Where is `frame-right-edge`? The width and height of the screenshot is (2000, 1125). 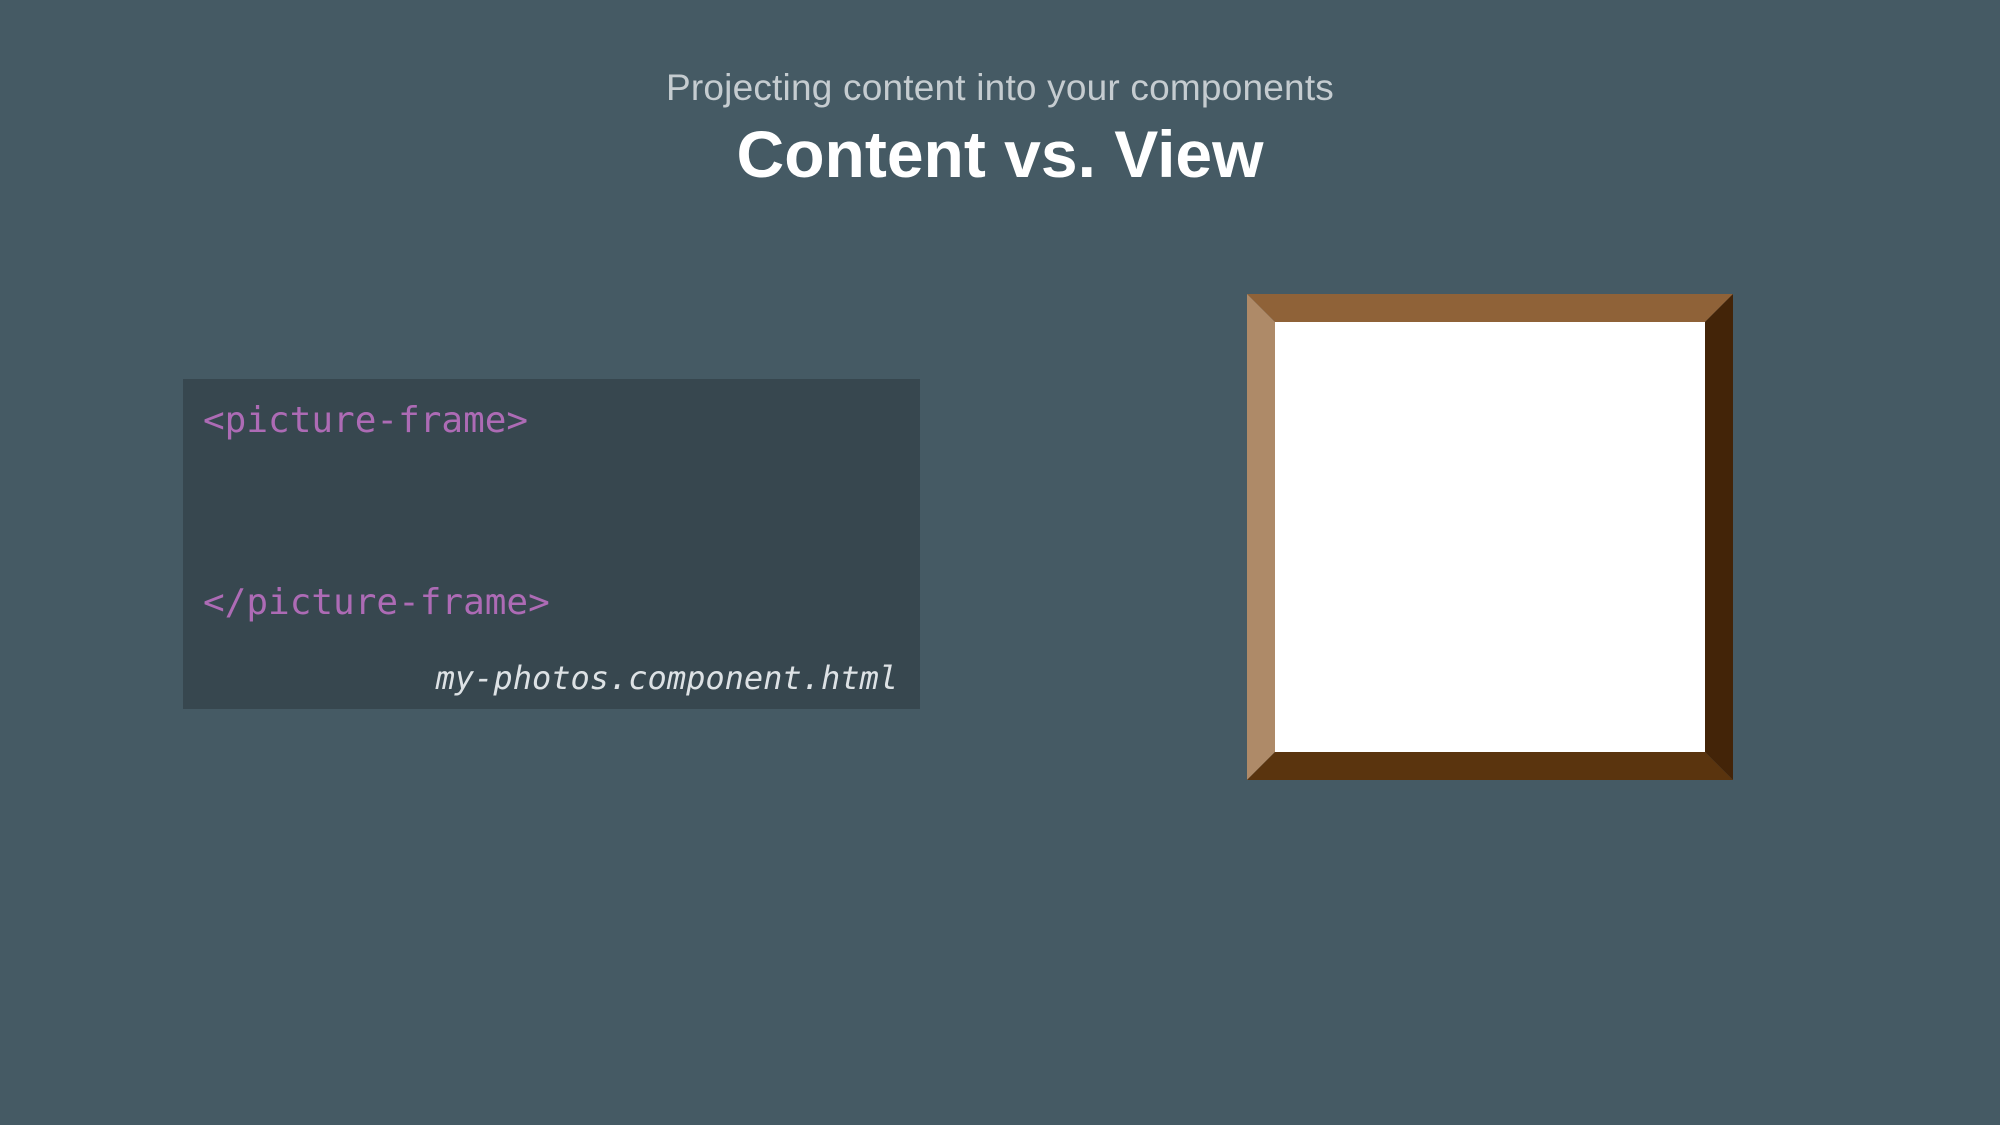 frame-right-edge is located at coordinates (1719, 537).